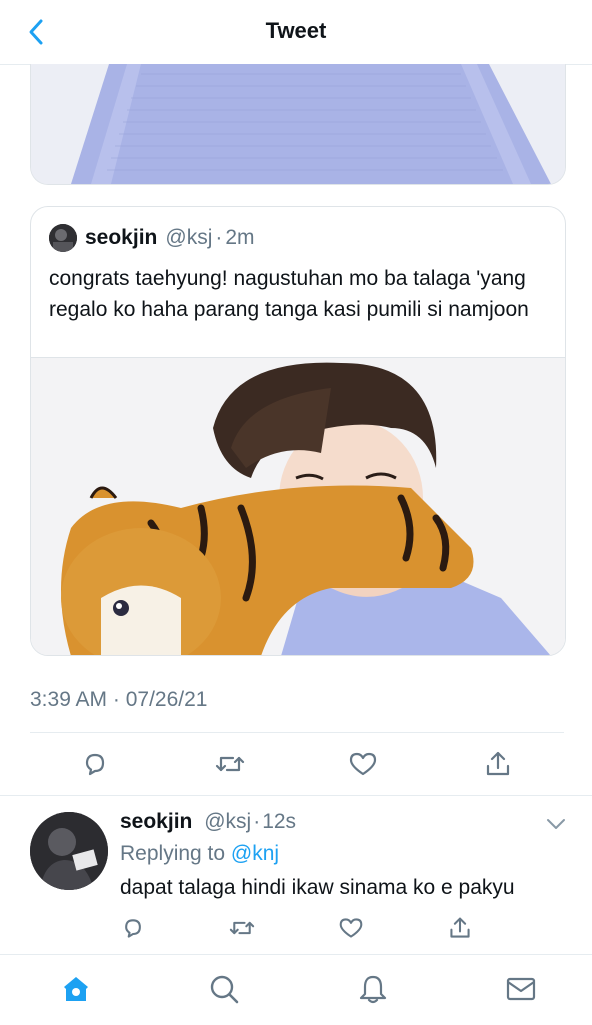  Describe the element at coordinates (228, 821) in the screenshot. I see `reply-author-handle: @ksj` at that location.